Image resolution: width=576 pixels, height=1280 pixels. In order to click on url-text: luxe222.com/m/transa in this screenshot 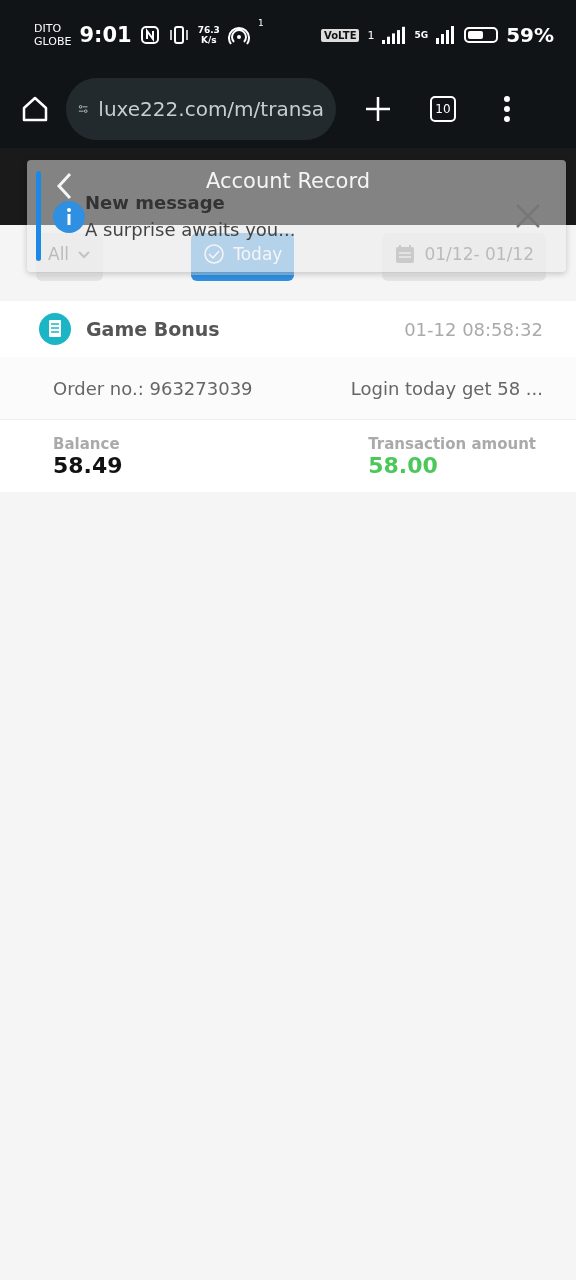, I will do `click(211, 109)`.